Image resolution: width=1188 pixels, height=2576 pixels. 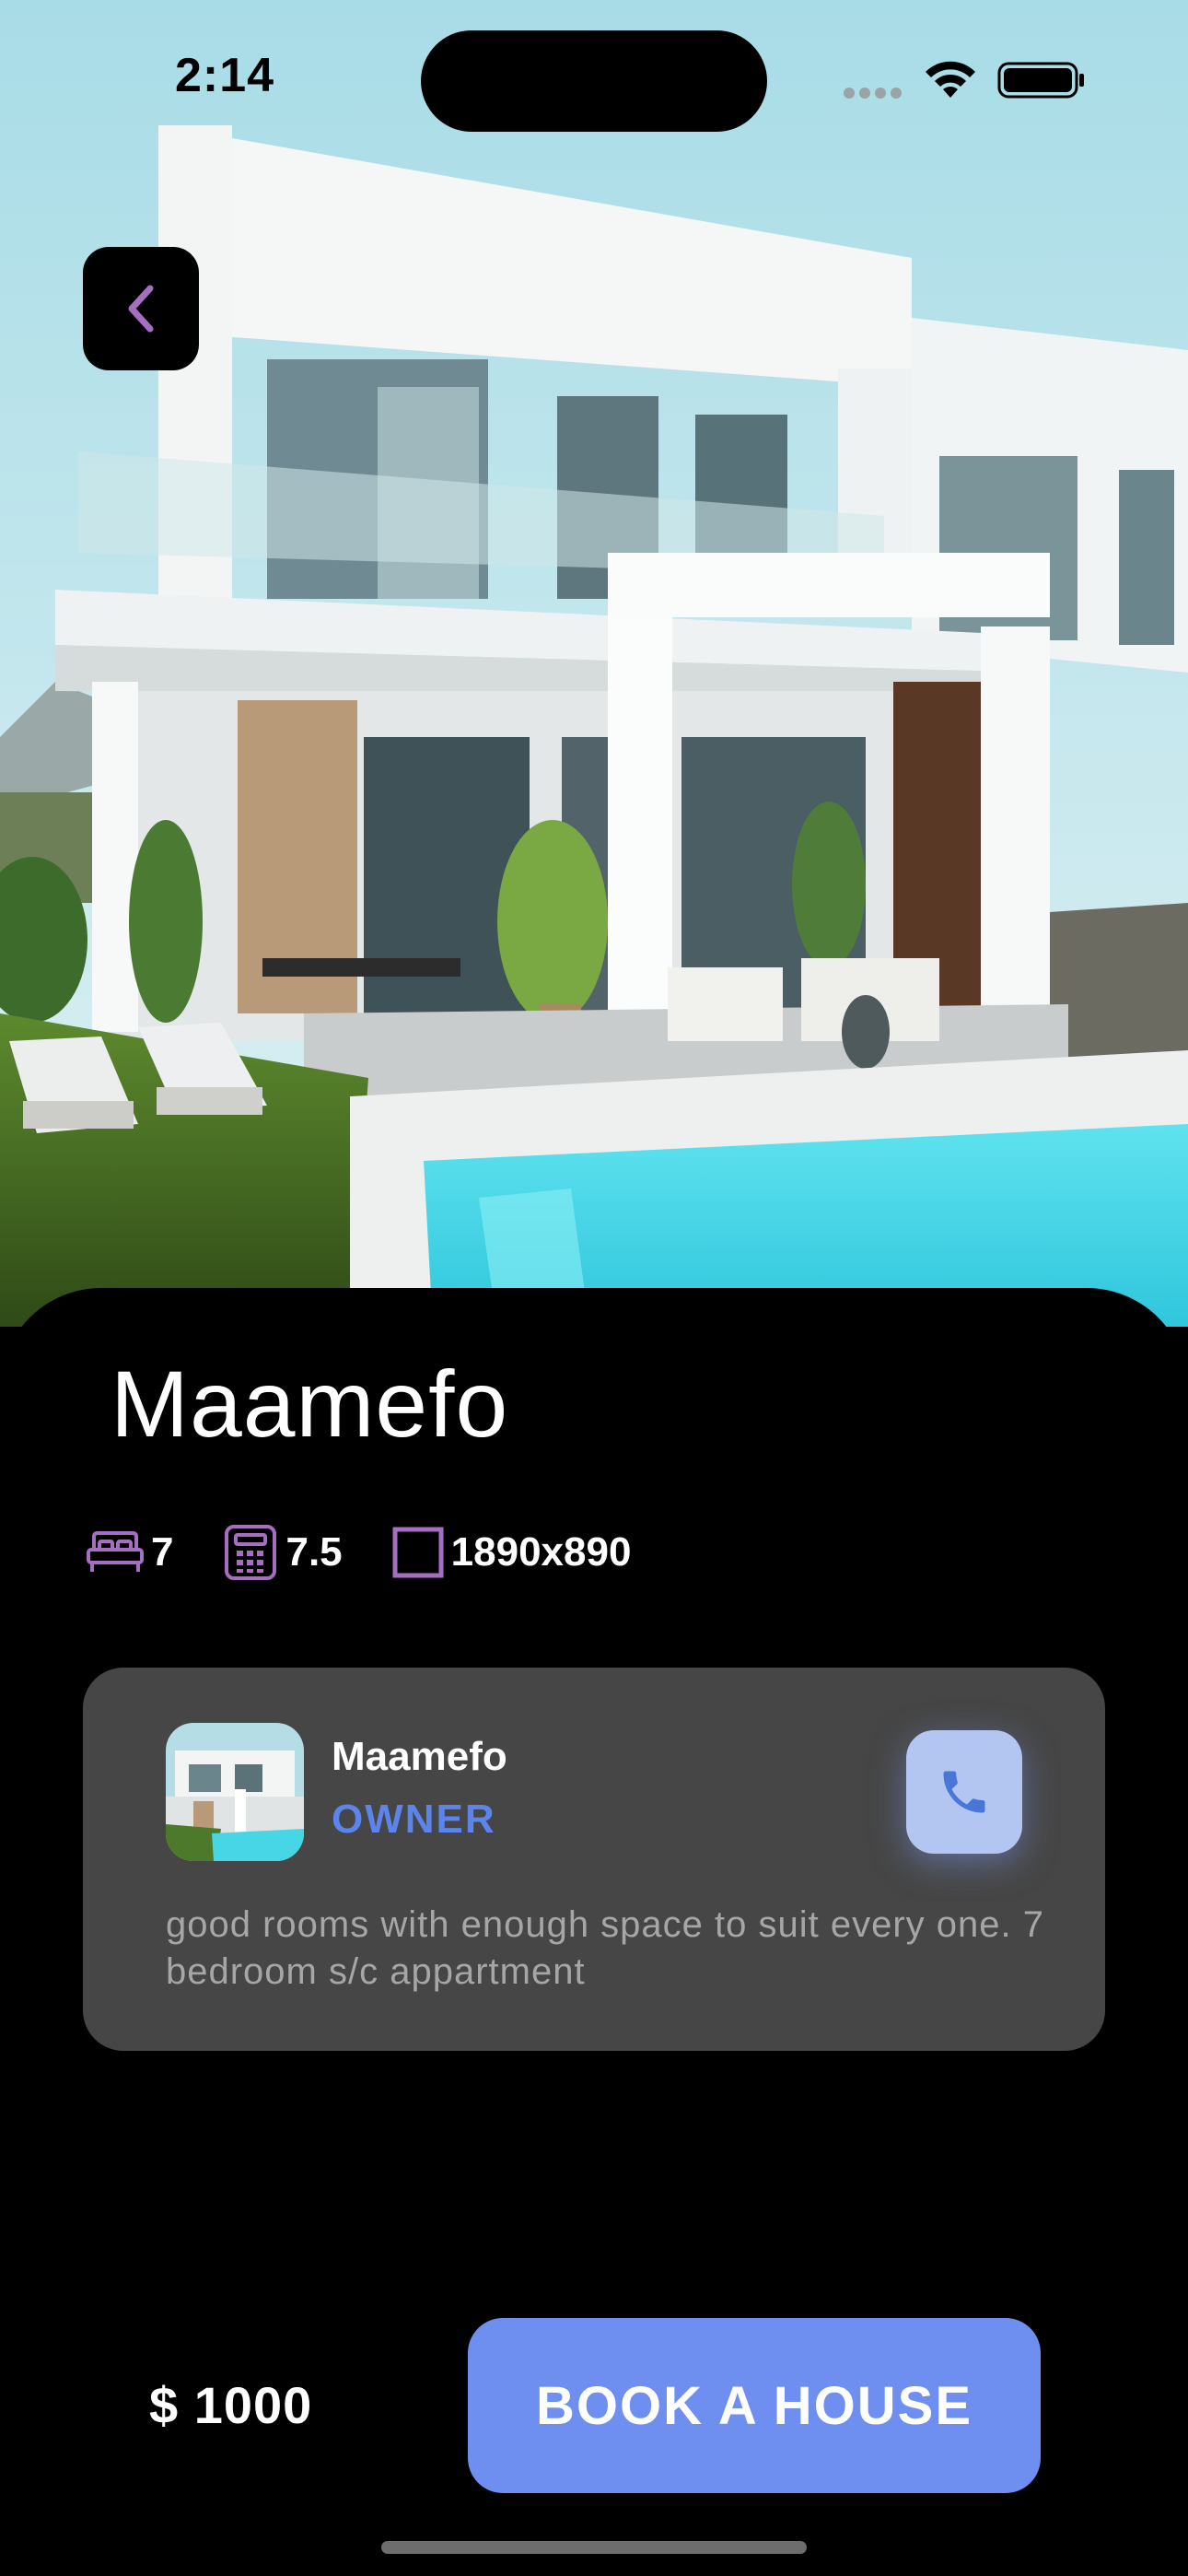 What do you see at coordinates (251, 1552) in the screenshot?
I see `calculator-icon` at bounding box center [251, 1552].